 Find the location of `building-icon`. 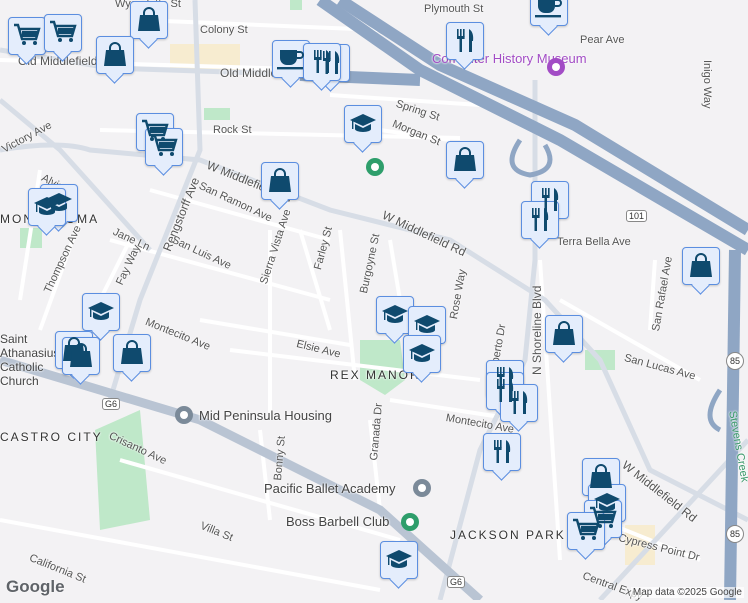

building-icon is located at coordinates (184, 415).